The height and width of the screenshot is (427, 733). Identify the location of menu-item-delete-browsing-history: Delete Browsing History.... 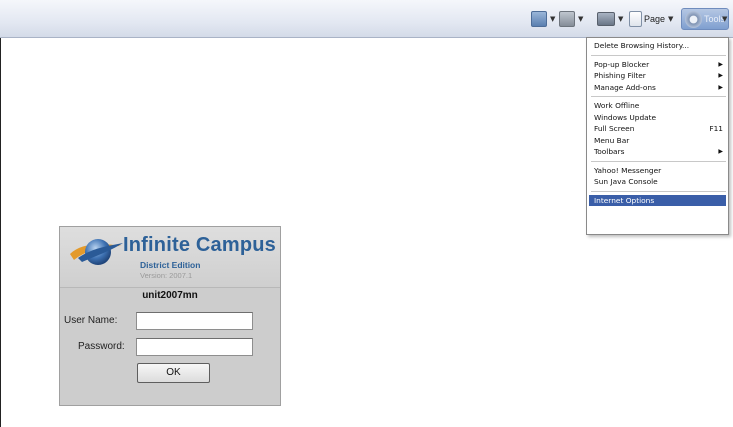
(657, 46).